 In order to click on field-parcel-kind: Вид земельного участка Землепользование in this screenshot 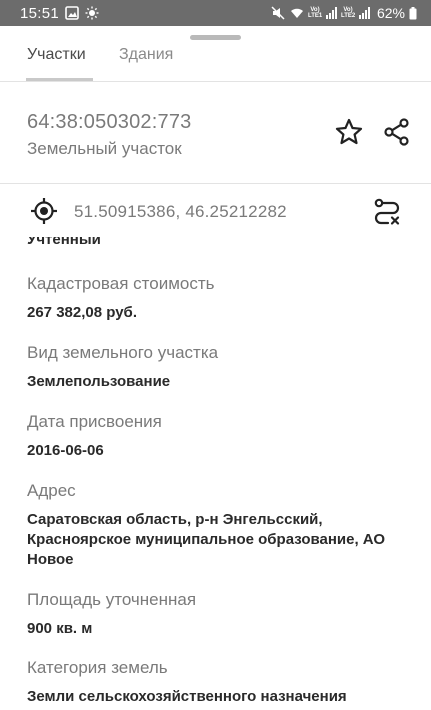, I will do `click(222, 367)`.